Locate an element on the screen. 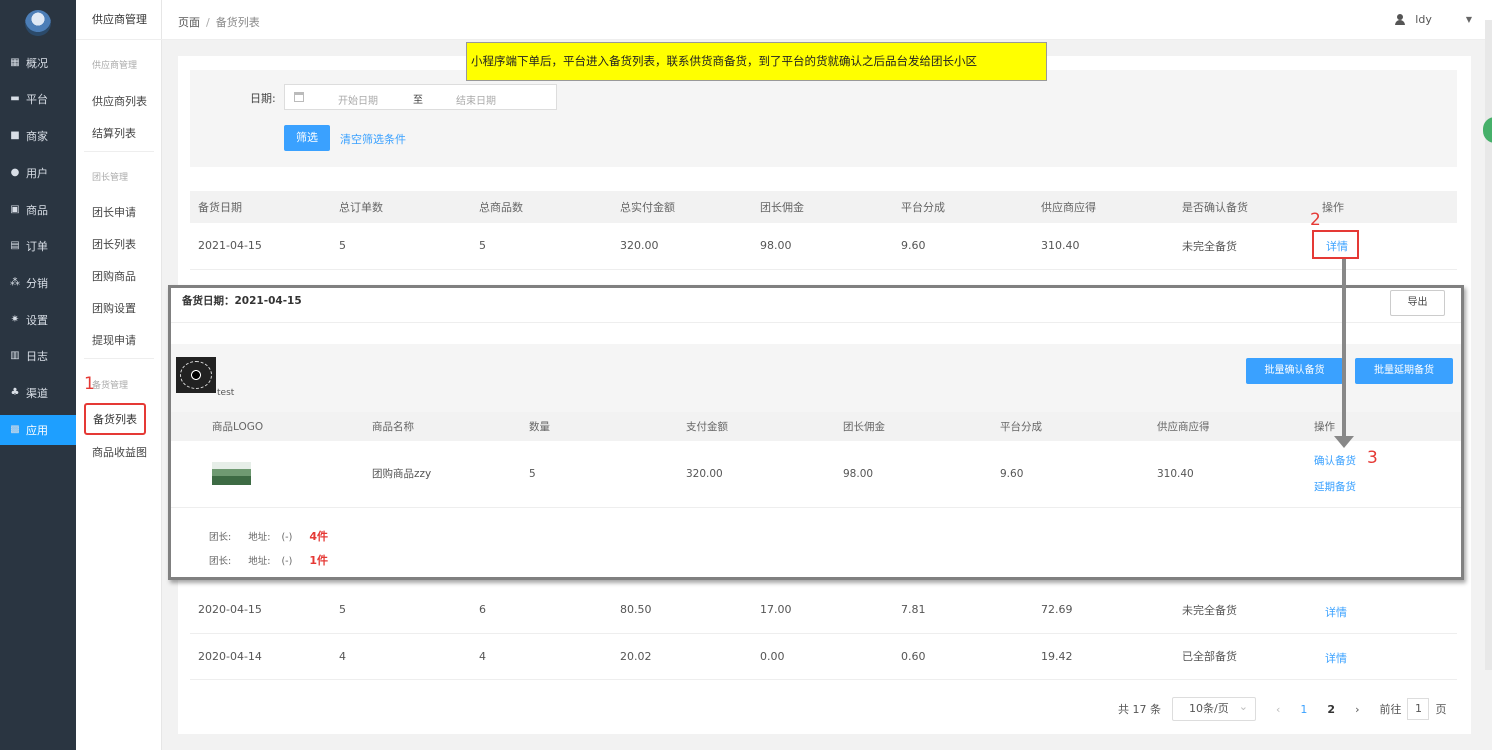 The height and width of the screenshot is (750, 1492). date-range-separator: 至 is located at coordinates (418, 100).